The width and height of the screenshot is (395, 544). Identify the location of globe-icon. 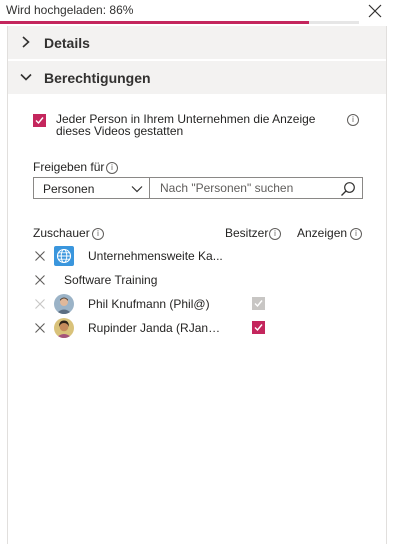
(64, 256).